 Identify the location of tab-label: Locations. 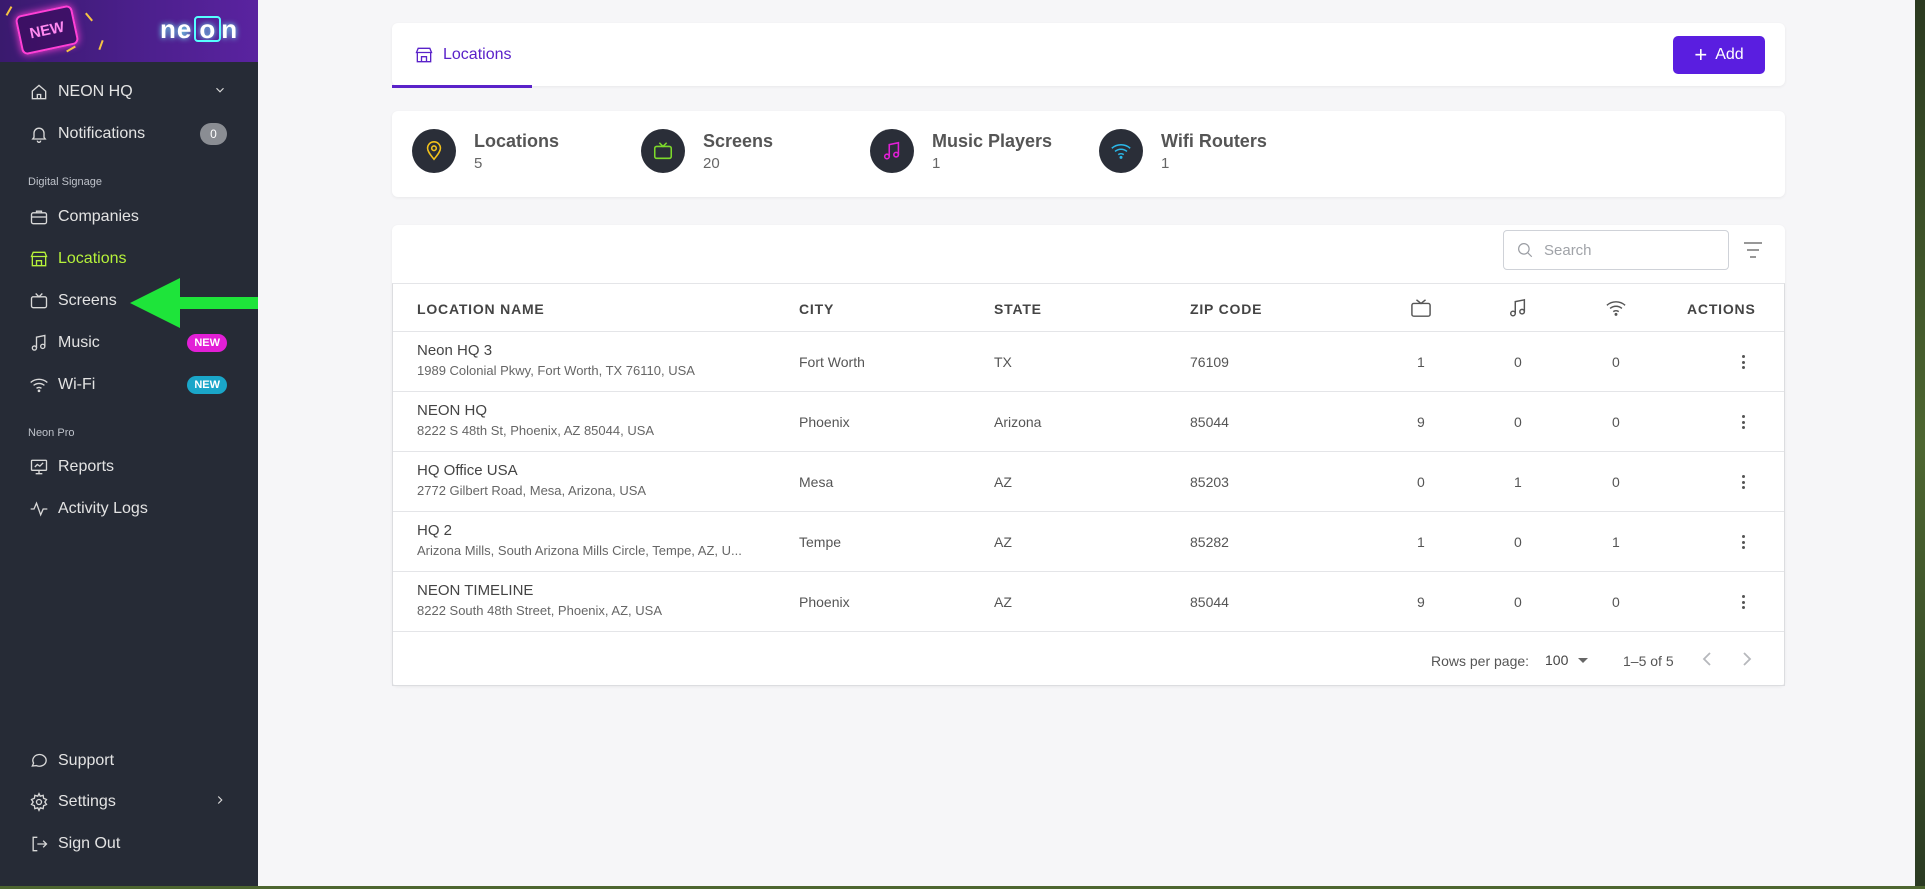
(477, 54).